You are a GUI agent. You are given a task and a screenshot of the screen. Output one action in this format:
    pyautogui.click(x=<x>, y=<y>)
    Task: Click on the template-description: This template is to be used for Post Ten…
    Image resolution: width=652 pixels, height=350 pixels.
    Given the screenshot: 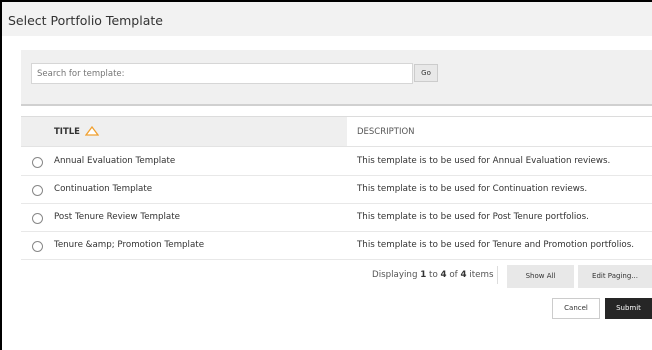 What is the action you would take?
    pyautogui.click(x=473, y=217)
    